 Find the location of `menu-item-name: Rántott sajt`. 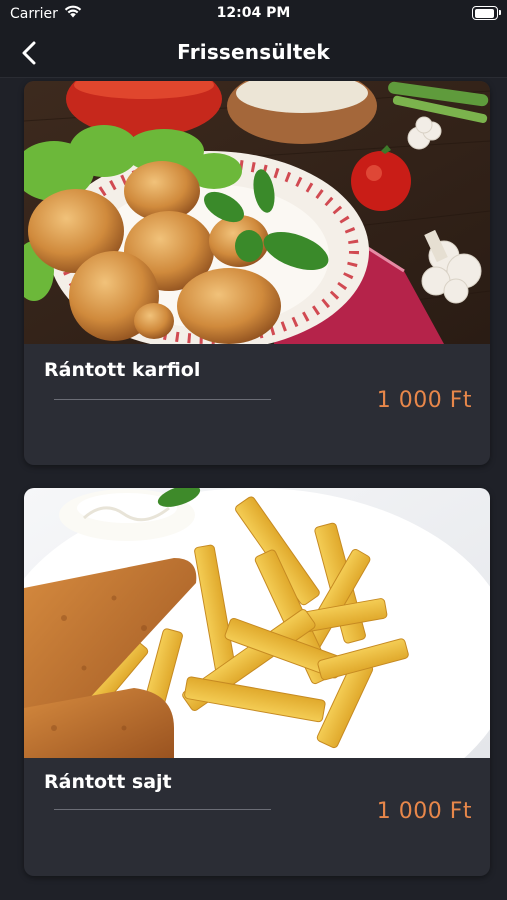

menu-item-name: Rántott sajt is located at coordinates (108, 782).